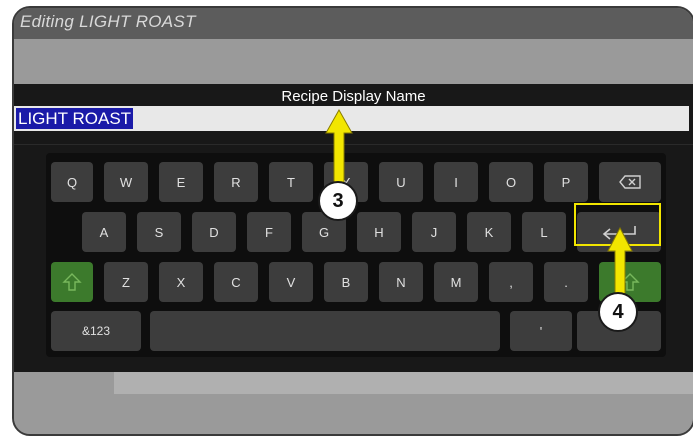 This screenshot has width=693, height=436. Describe the element at coordinates (338, 201) in the screenshot. I see `callout-step-3: 3` at that location.